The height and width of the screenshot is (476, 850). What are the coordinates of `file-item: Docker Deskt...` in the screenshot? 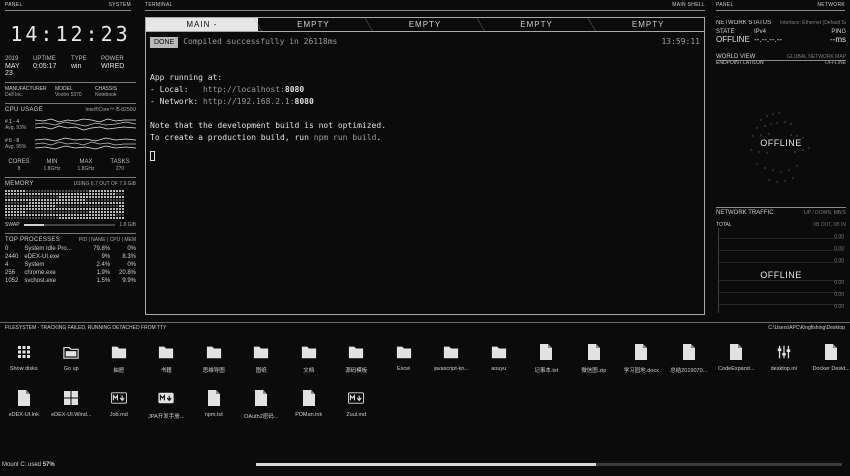 It's located at (829, 359).